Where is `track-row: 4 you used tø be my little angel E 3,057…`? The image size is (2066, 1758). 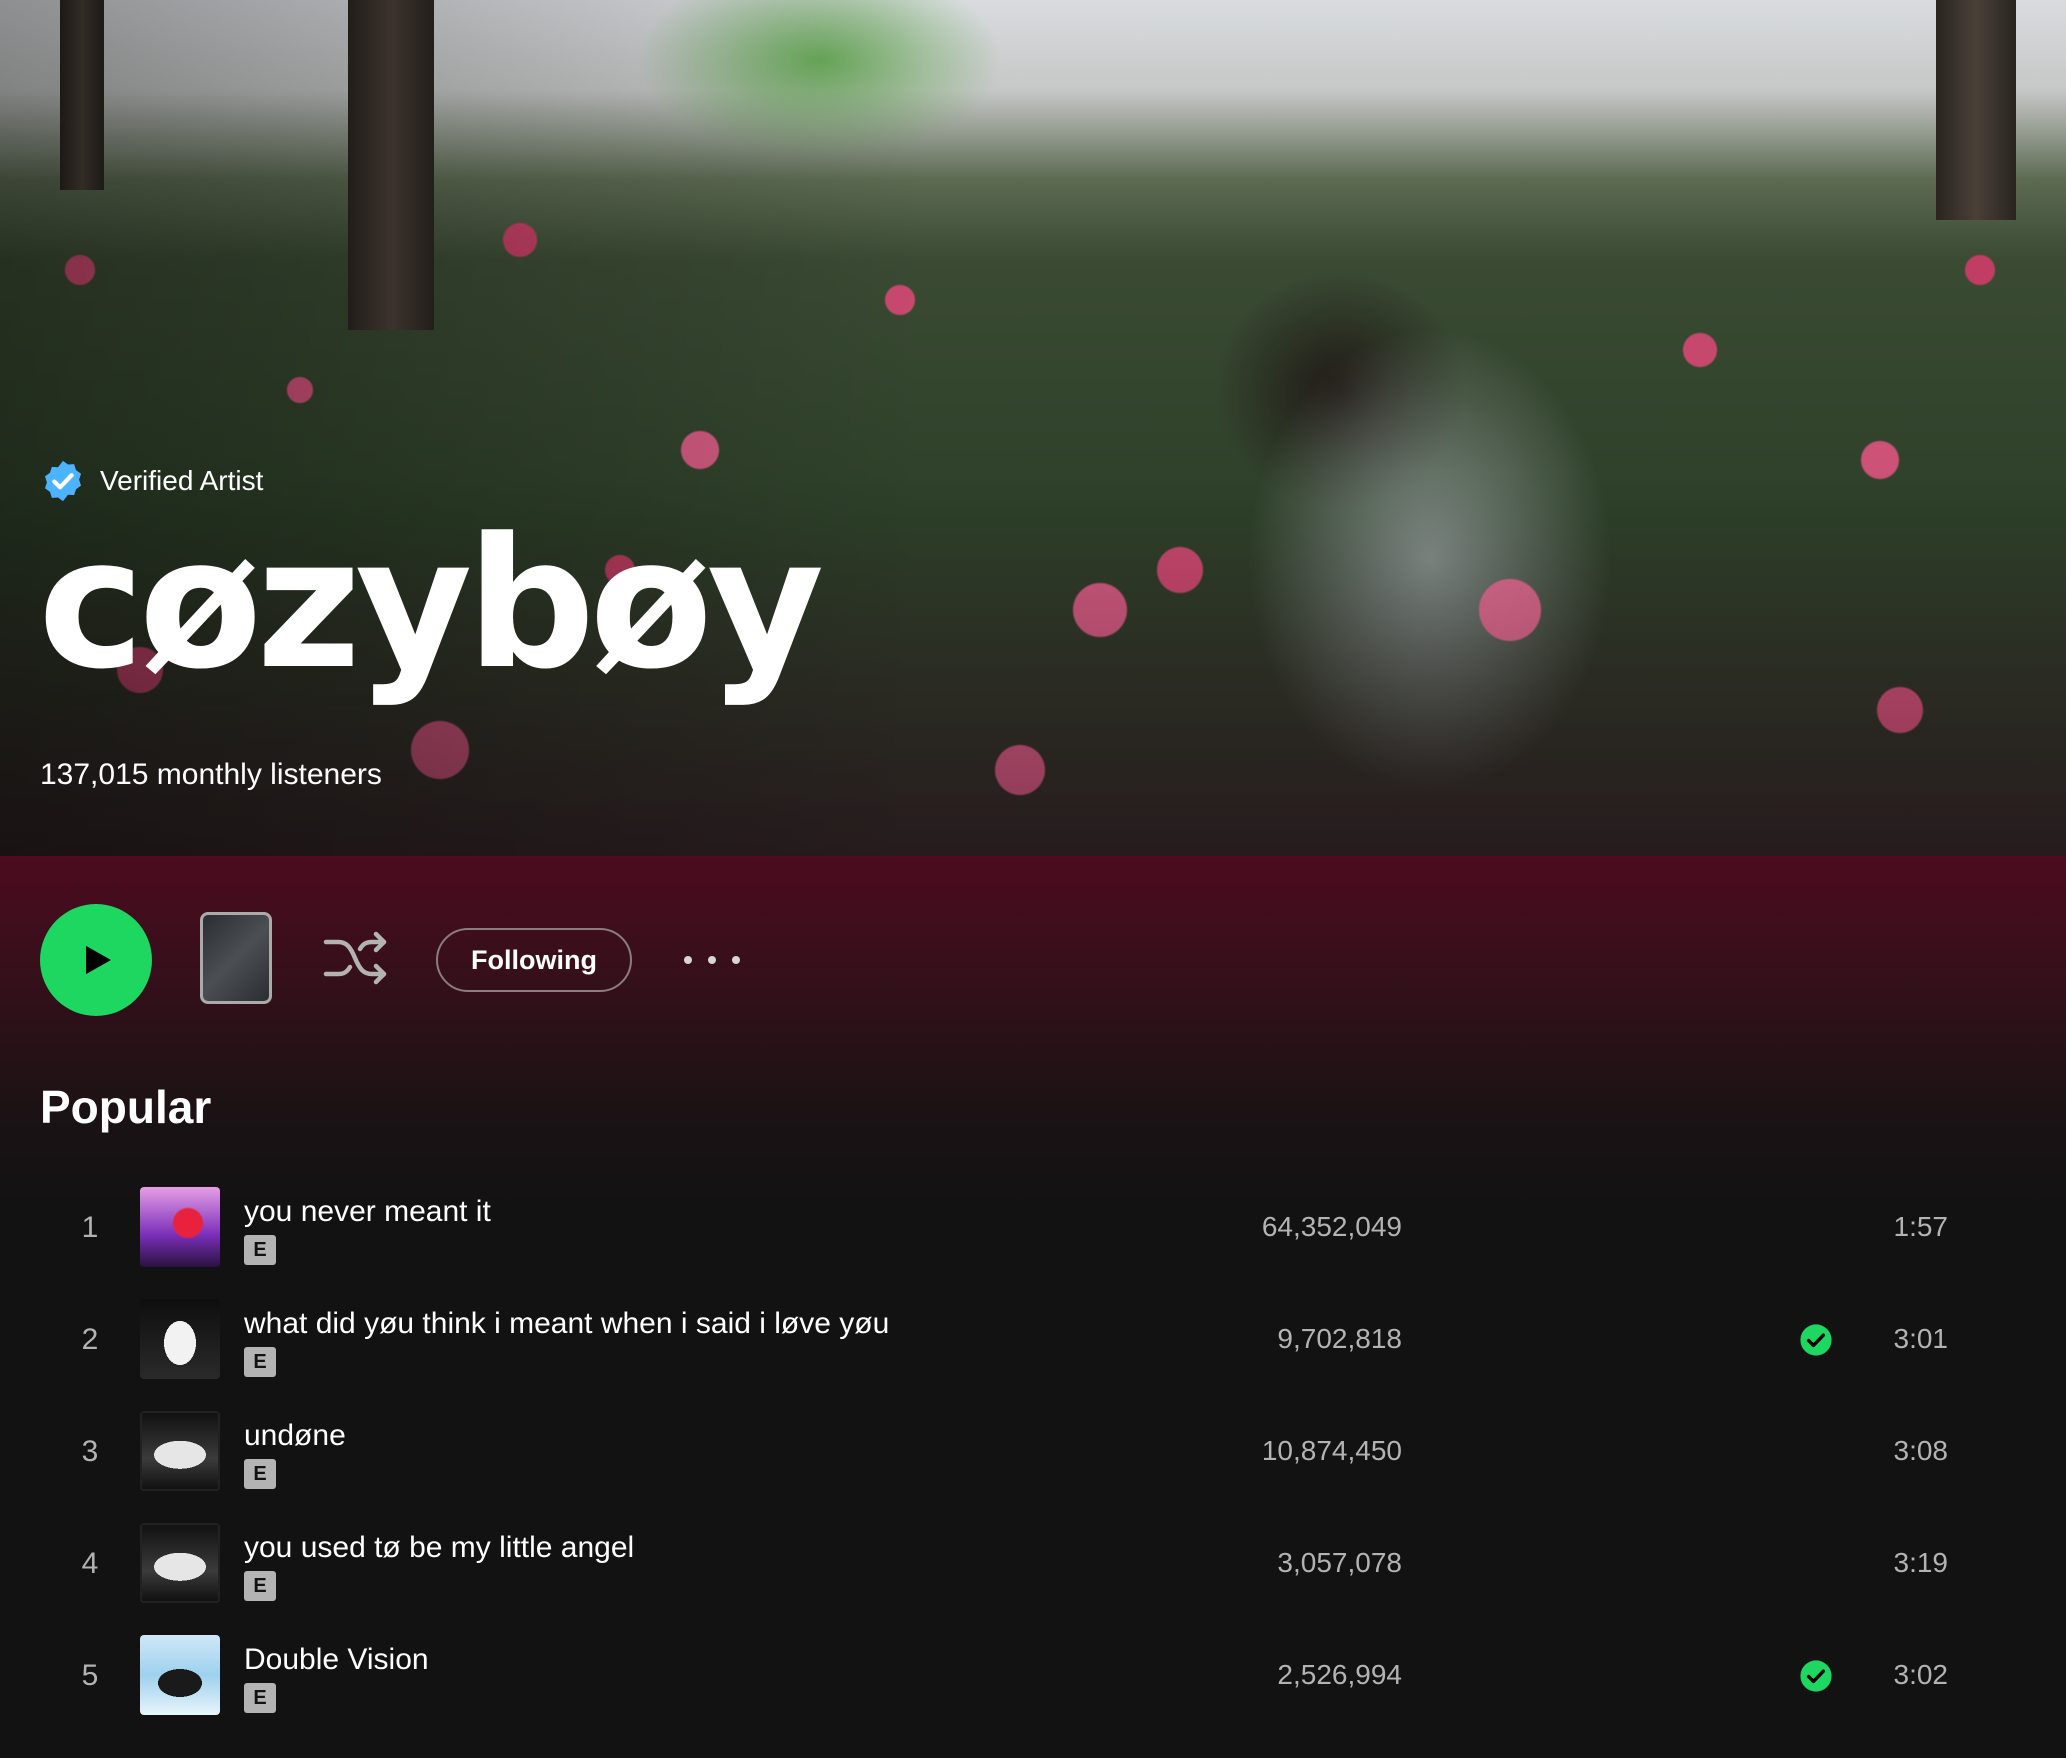
track-row: 4 you used tø be my little angel E 3,057… is located at coordinates (1033, 1567).